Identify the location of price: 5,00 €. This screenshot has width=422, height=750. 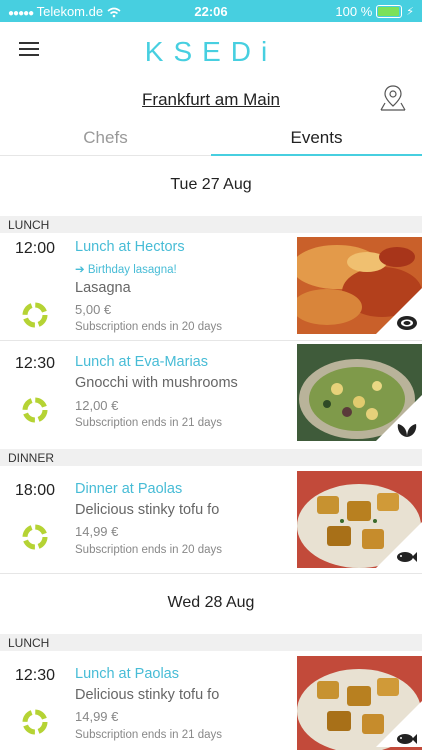
(93, 309).